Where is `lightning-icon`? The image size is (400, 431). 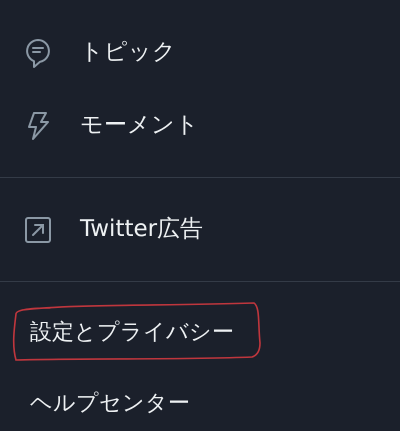 lightning-icon is located at coordinates (38, 125).